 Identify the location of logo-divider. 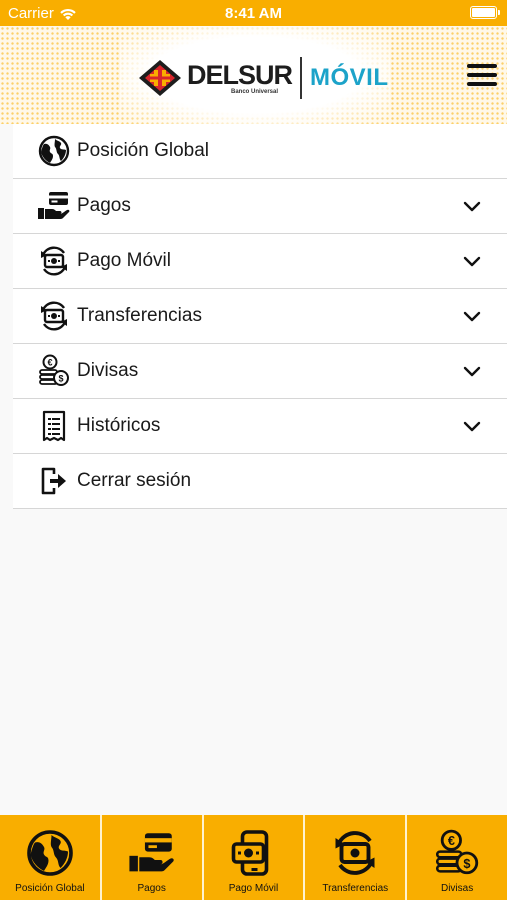
(301, 78).